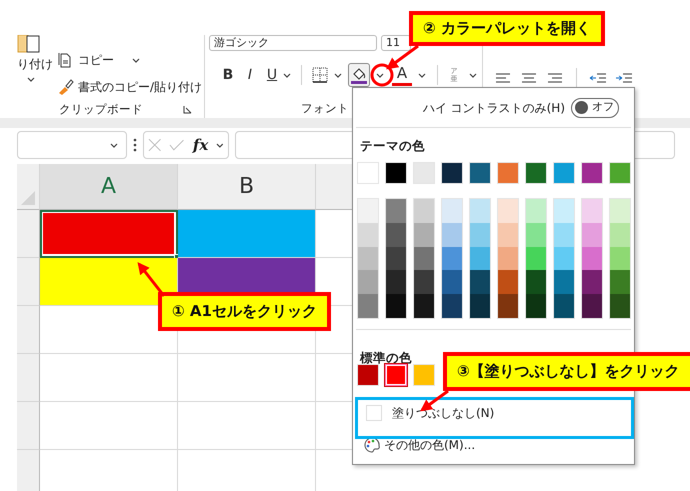 The width and height of the screenshot is (690, 491). I want to click on clipboard-icon, so click(29, 44).